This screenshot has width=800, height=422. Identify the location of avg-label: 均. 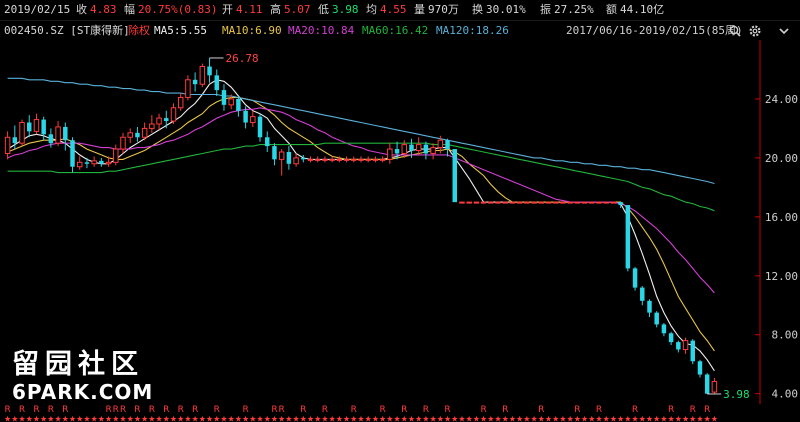
(371, 9).